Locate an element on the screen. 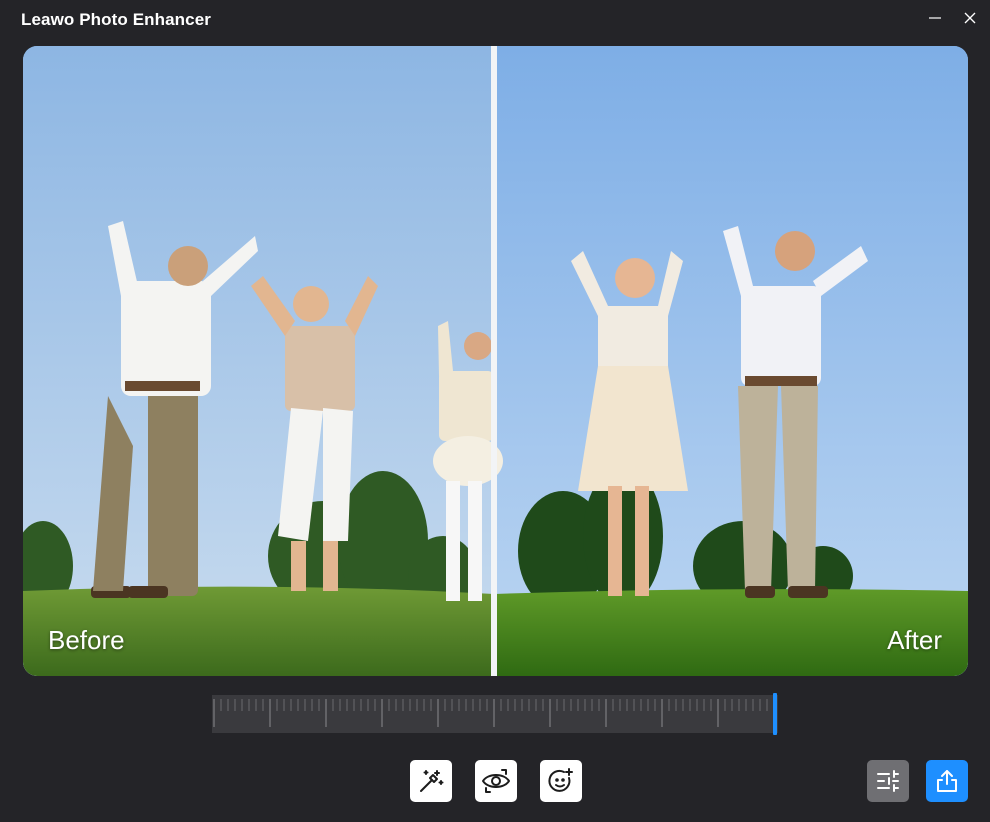 The image size is (990, 822). close-icon is located at coordinates (970, 18).